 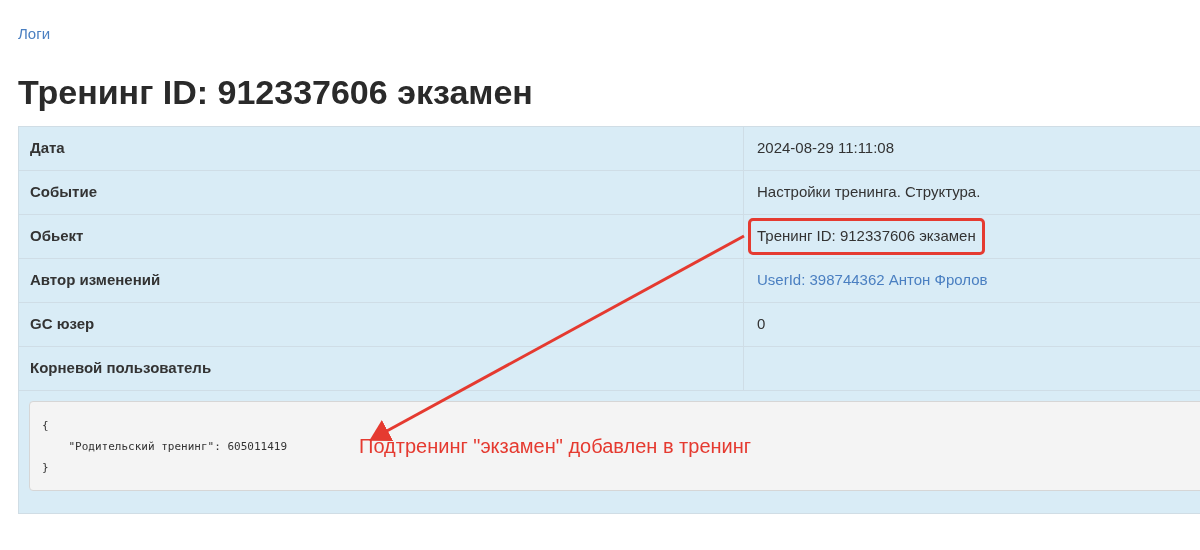 What do you see at coordinates (47, 148) in the screenshot?
I see `field-label: Дата` at bounding box center [47, 148].